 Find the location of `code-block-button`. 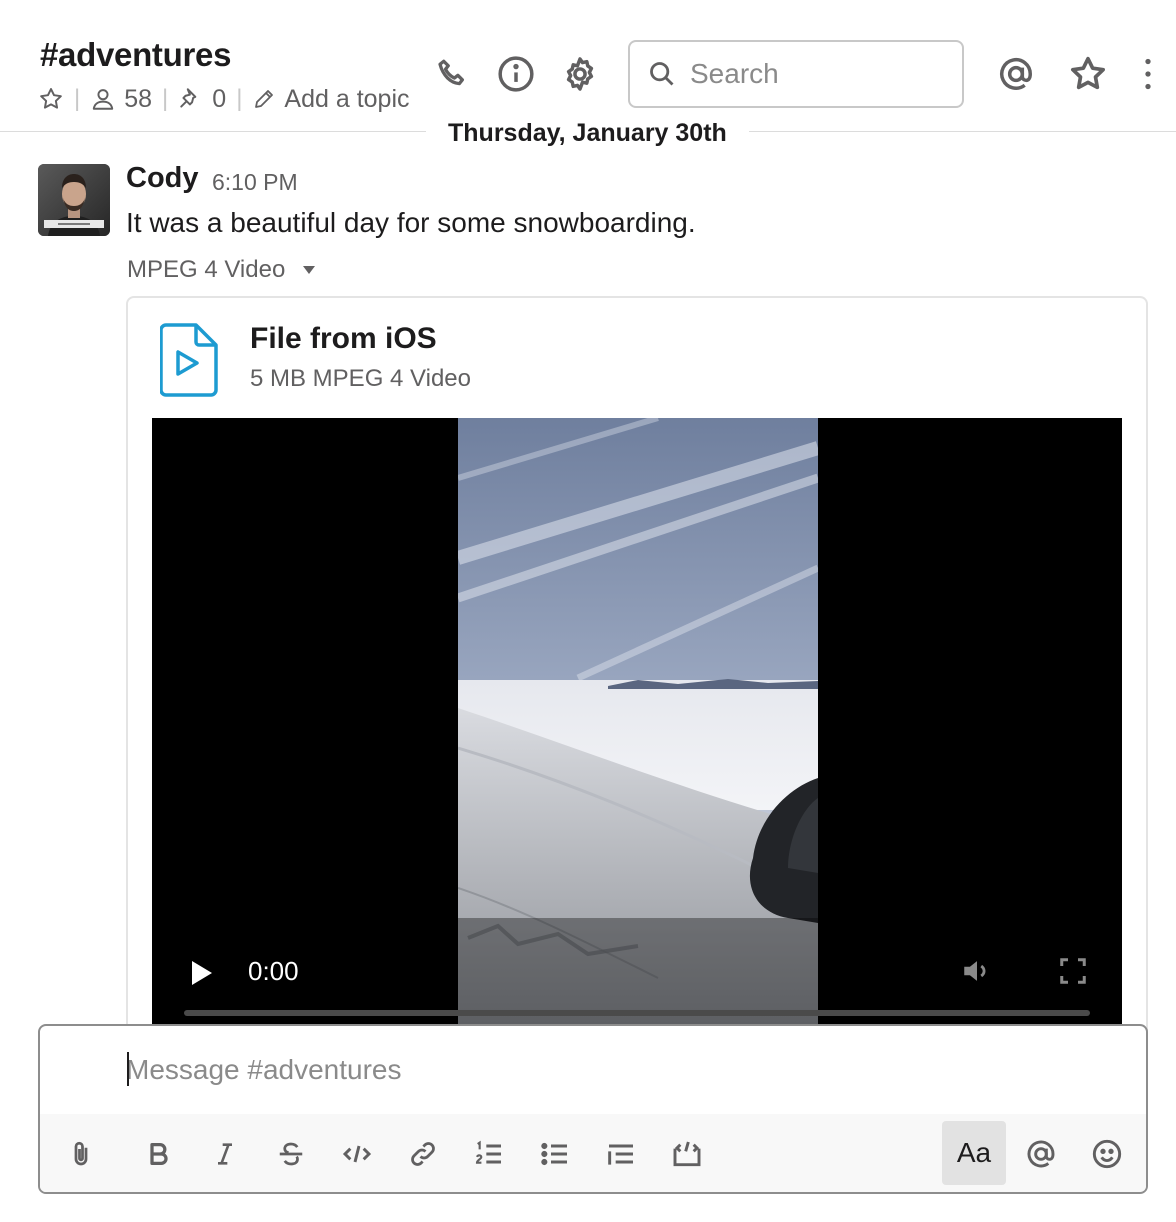

code-block-button is located at coordinates (687, 1154).